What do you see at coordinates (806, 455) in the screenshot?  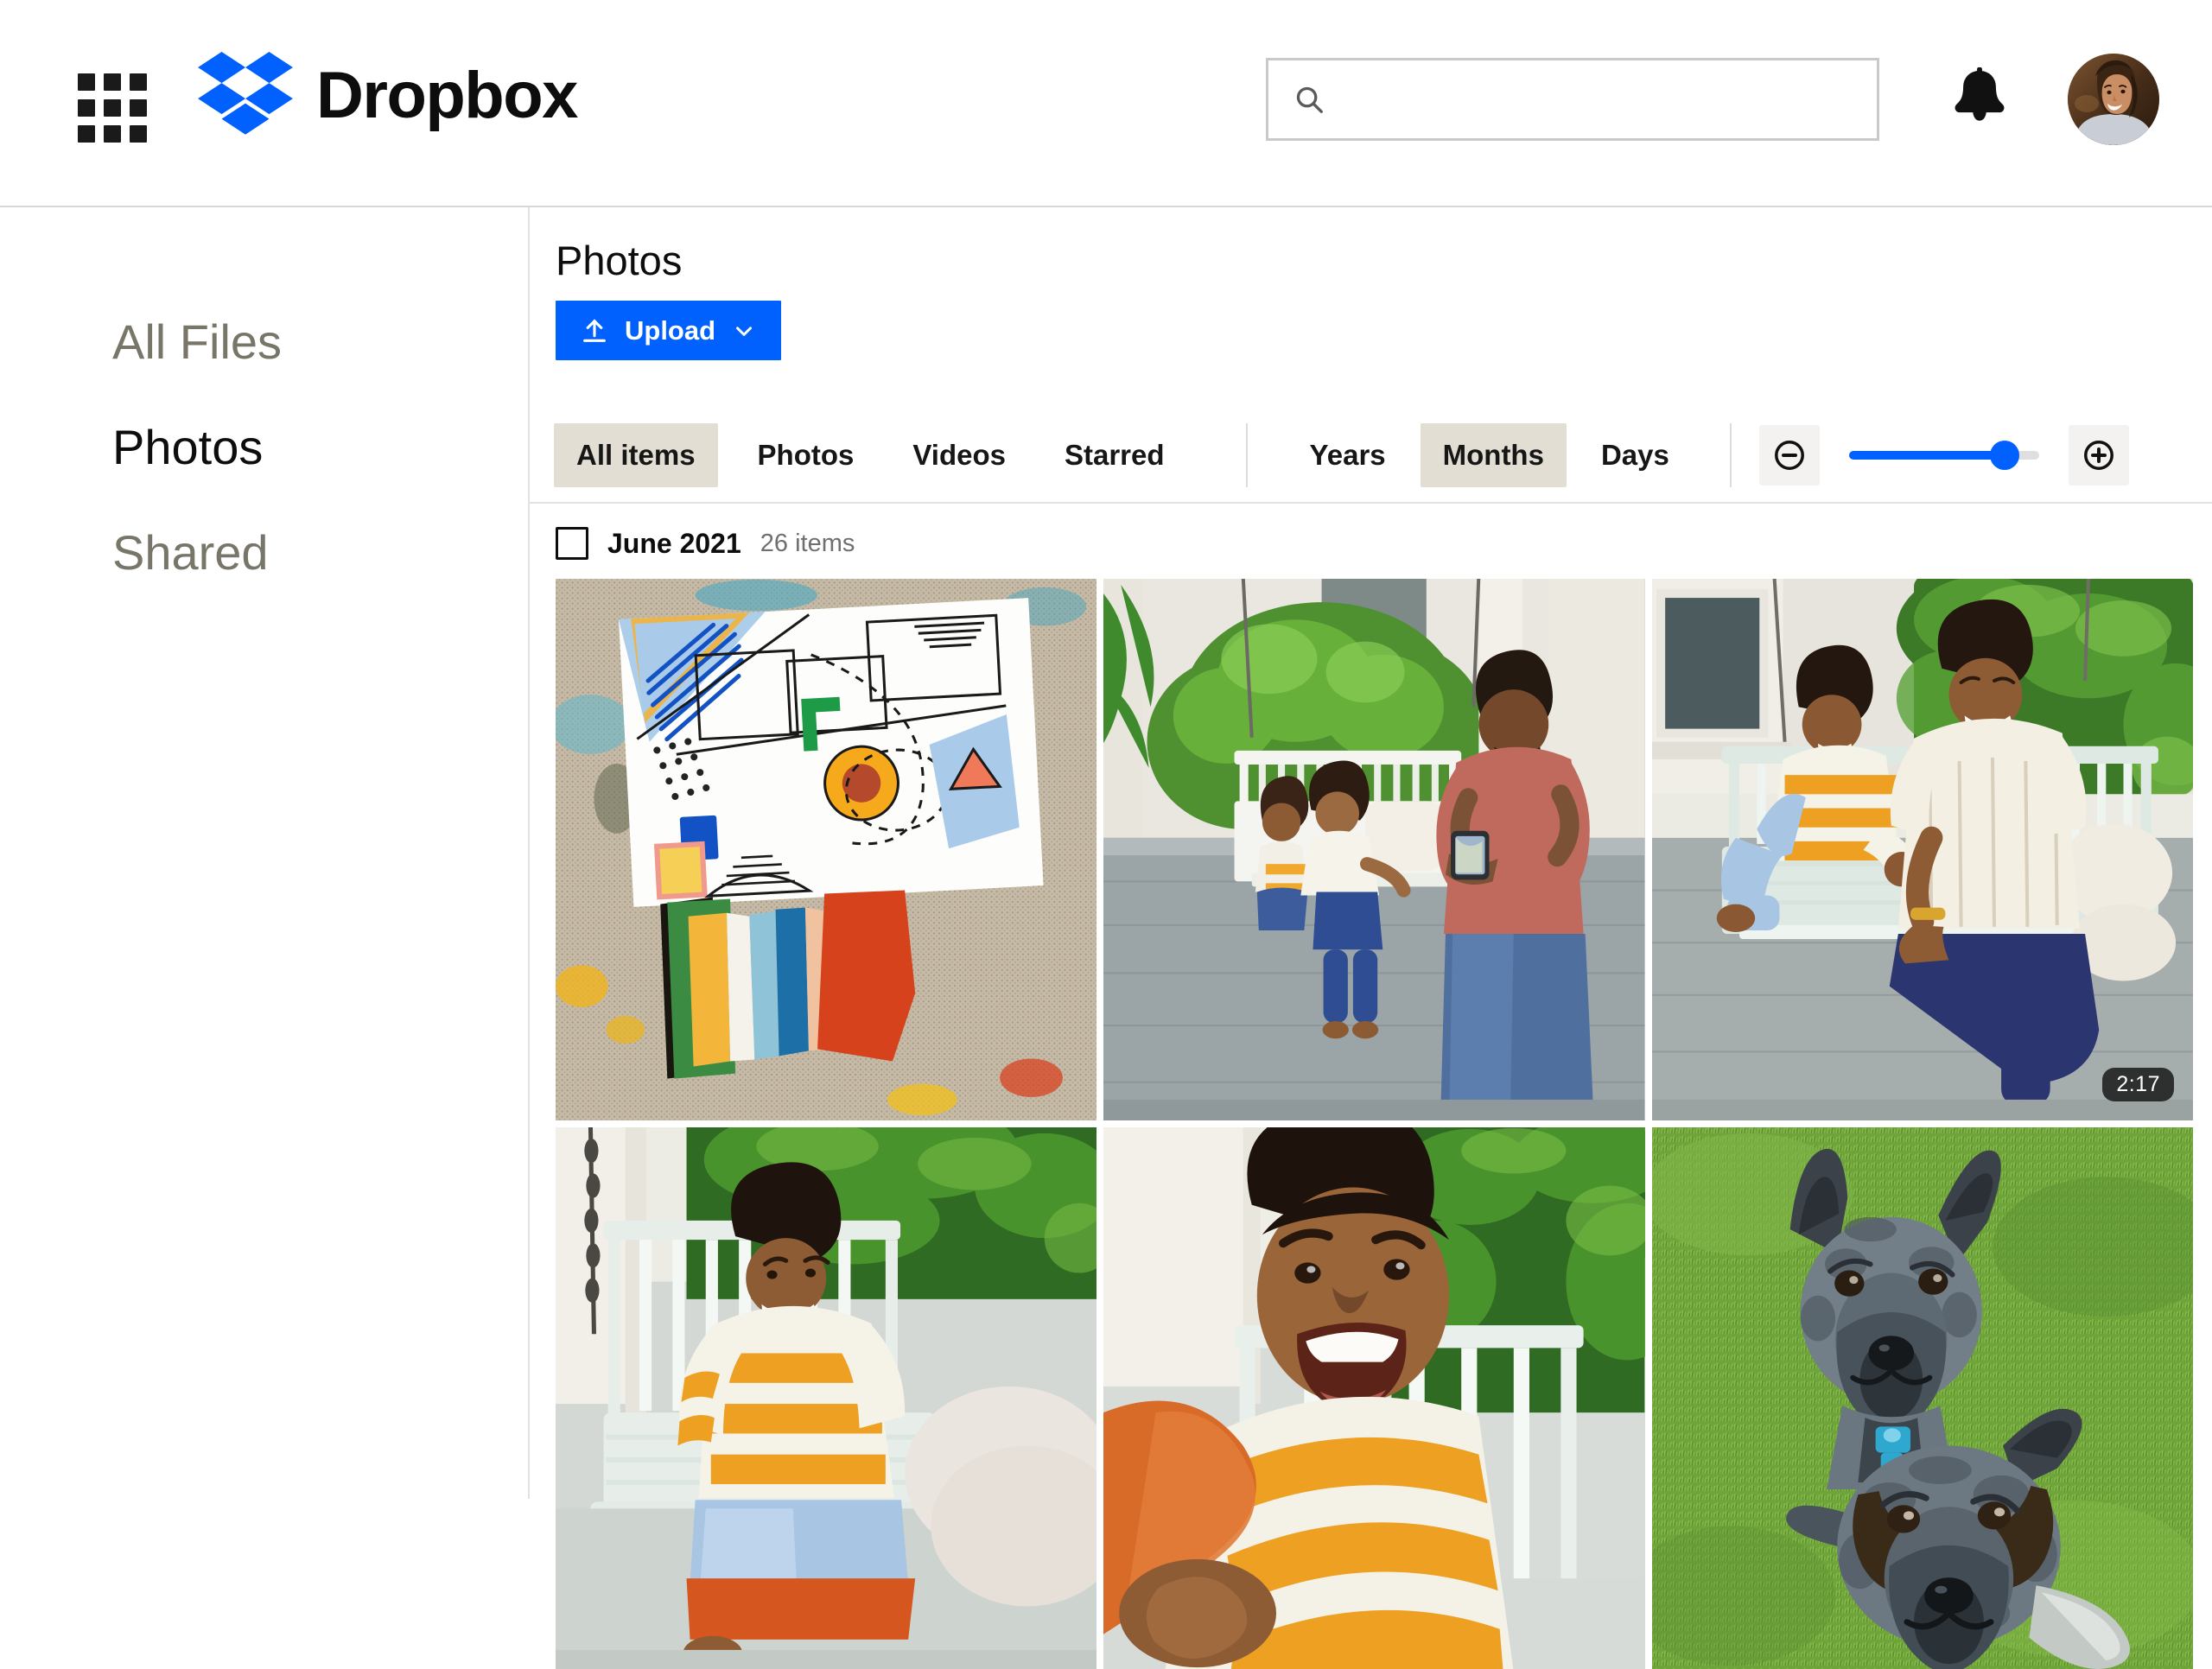 I see `filter-photos: Photos` at bounding box center [806, 455].